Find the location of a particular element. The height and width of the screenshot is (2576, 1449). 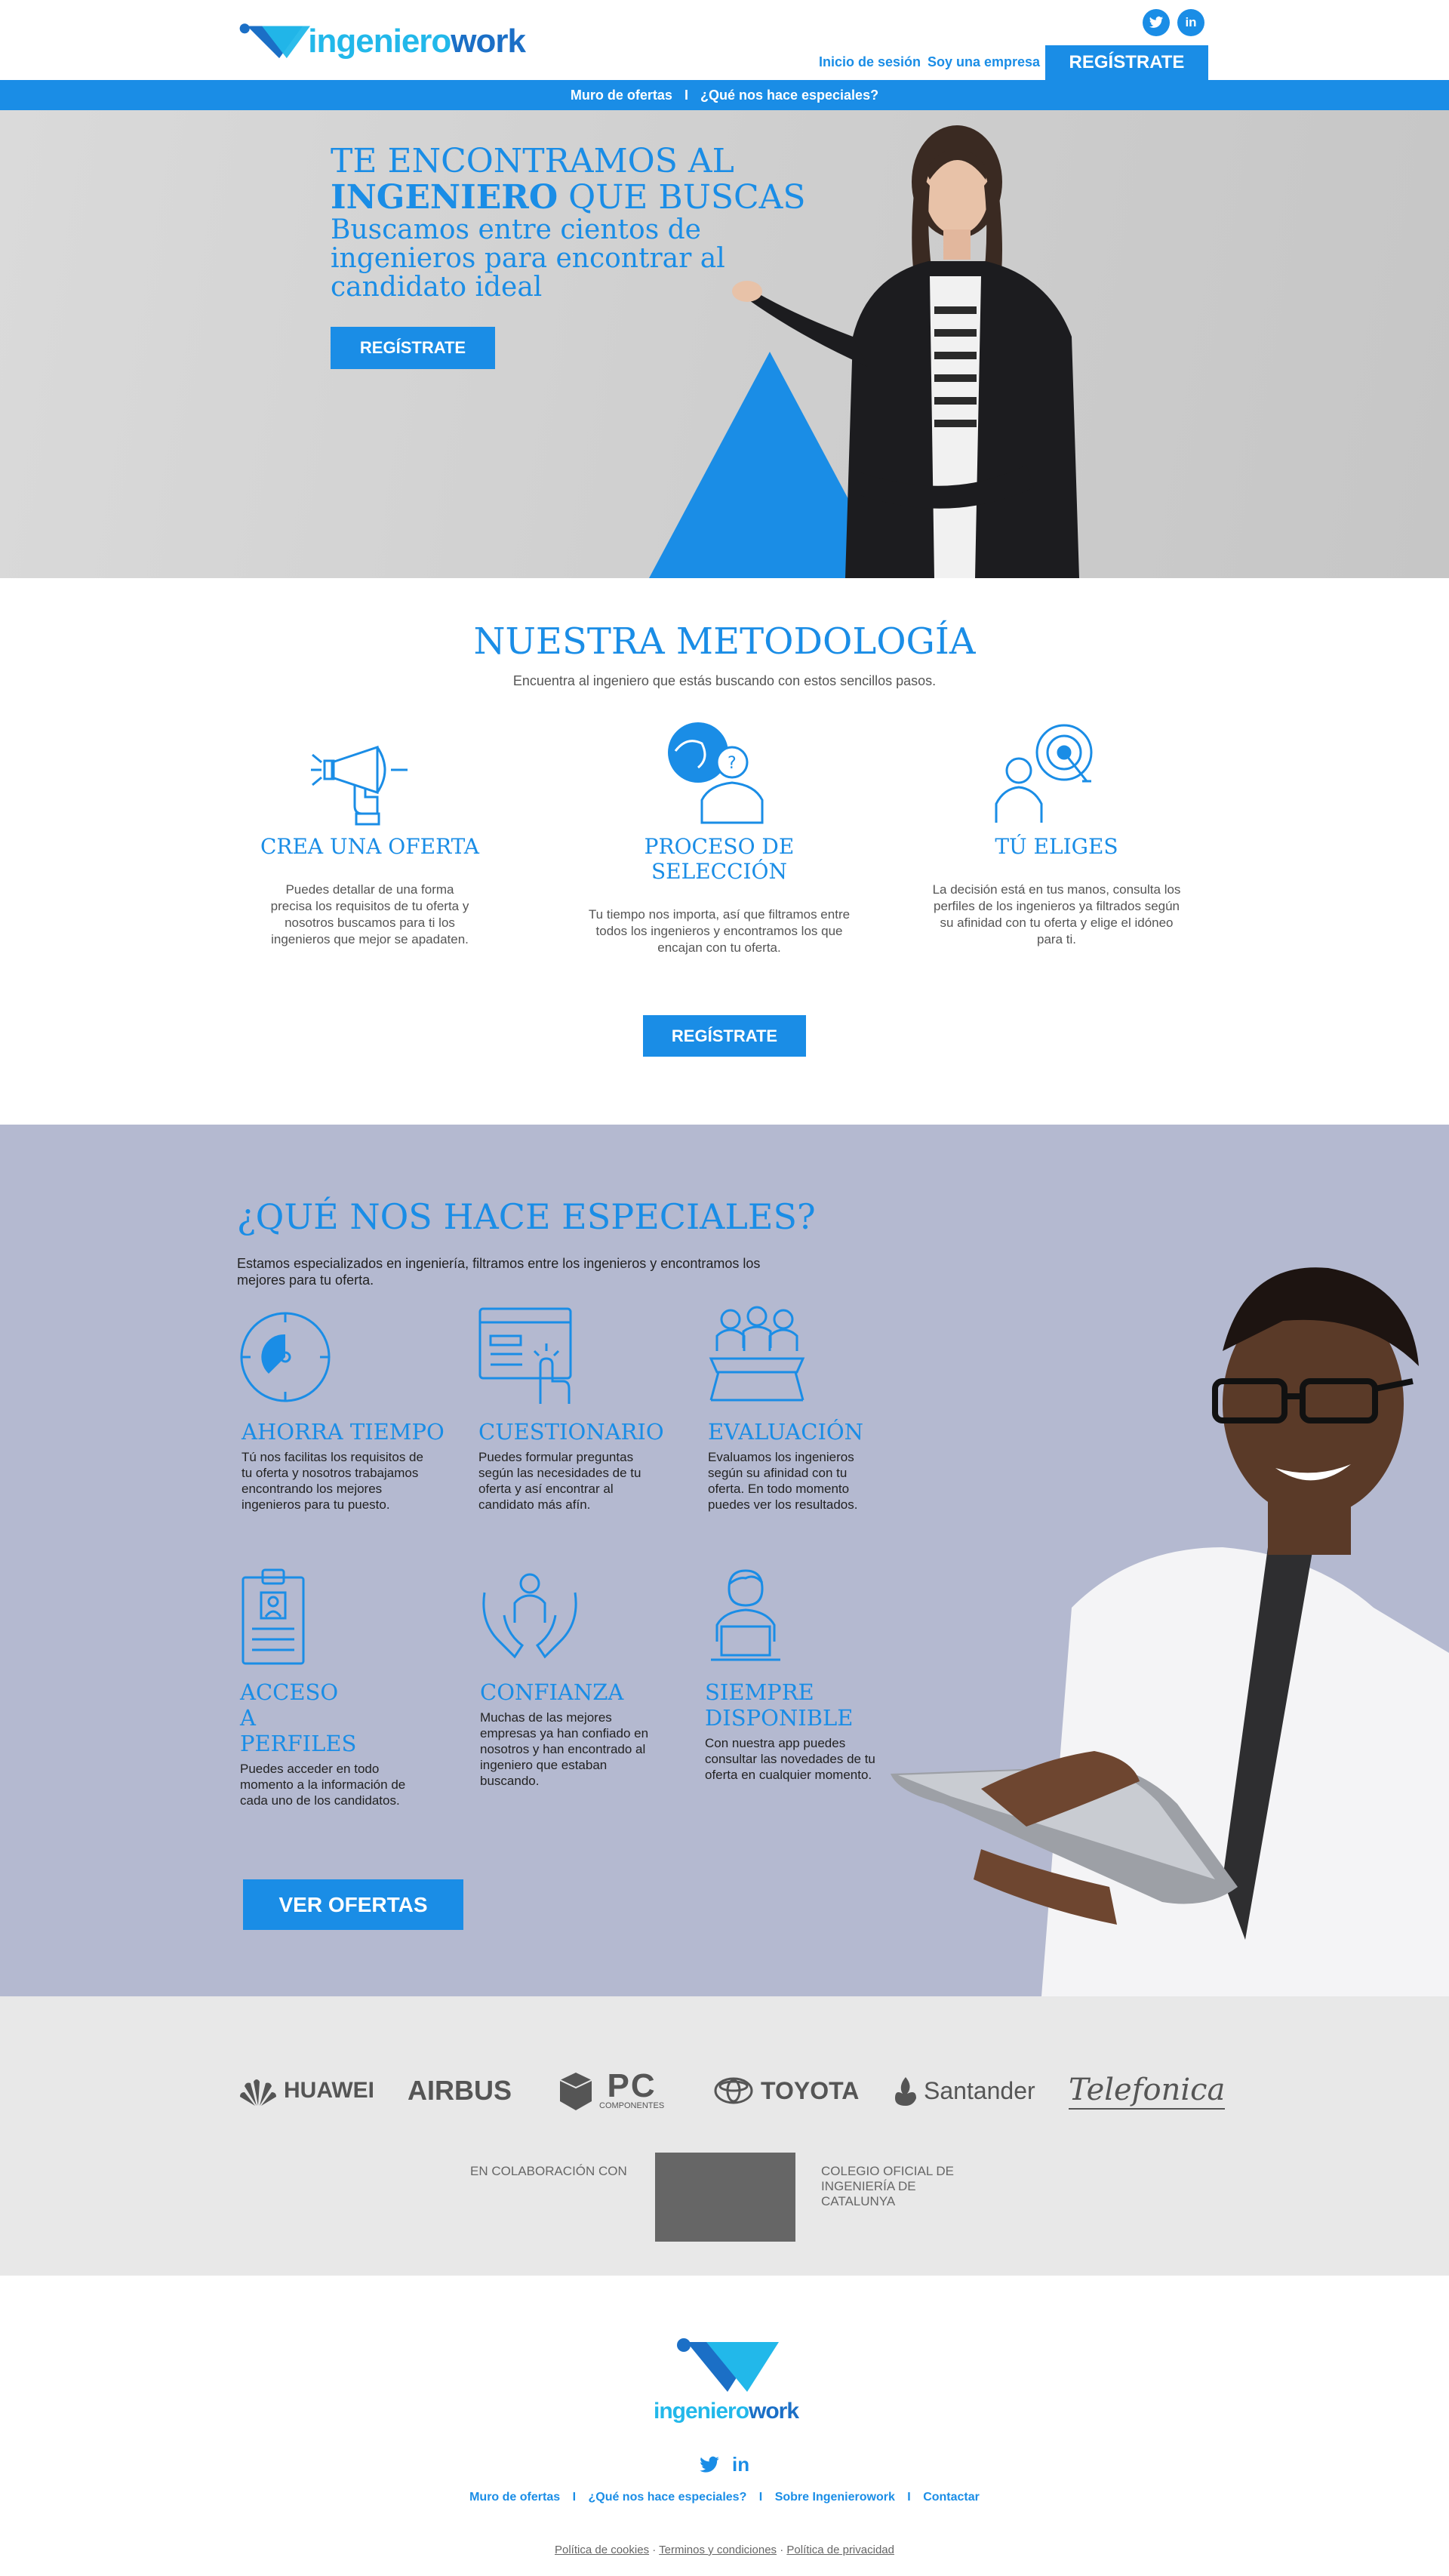

nav-separator: I is located at coordinates (686, 95).